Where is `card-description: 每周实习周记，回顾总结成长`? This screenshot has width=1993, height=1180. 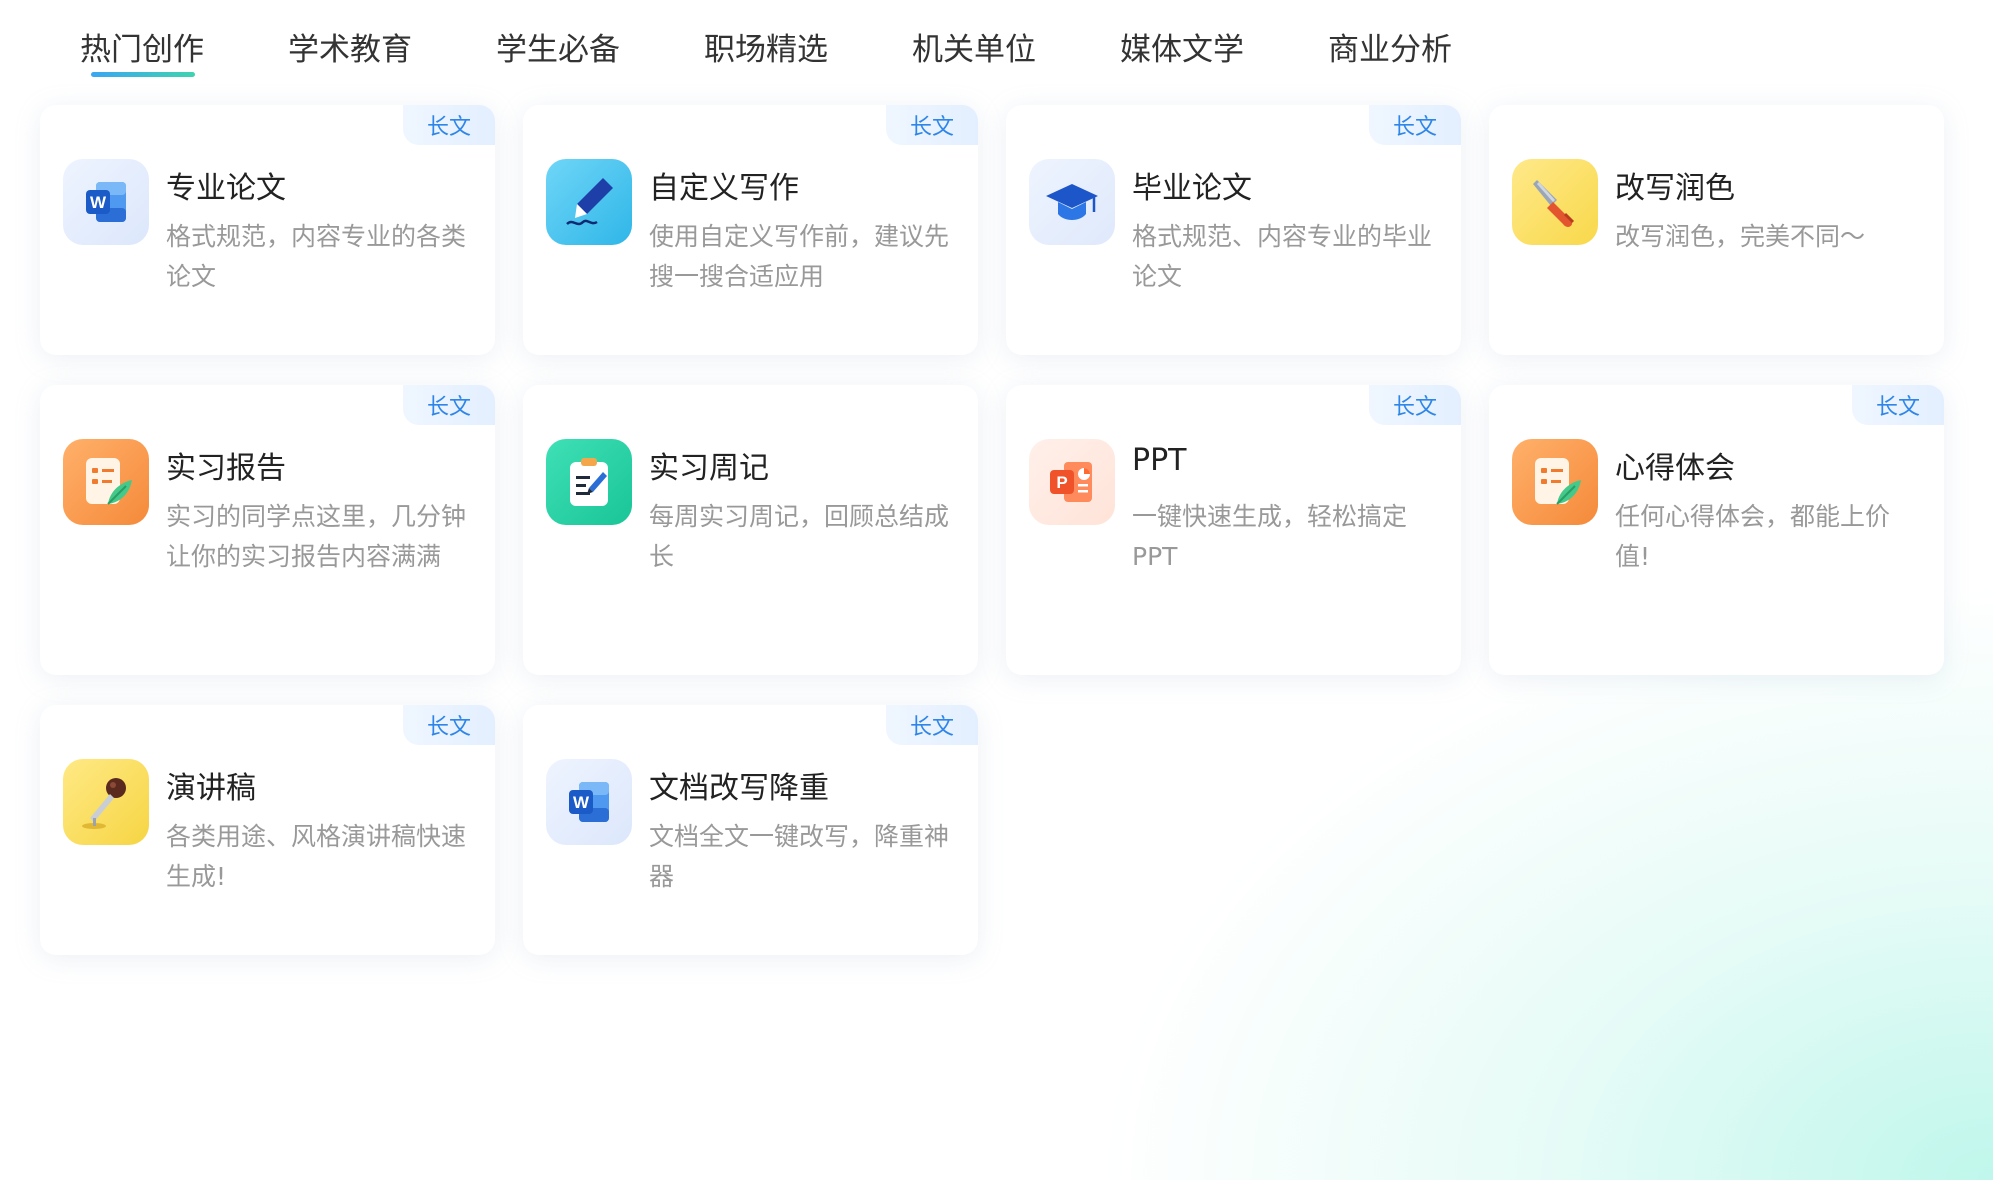
card-description: 每周实习周记，回顾总结成长 is located at coordinates (799, 536).